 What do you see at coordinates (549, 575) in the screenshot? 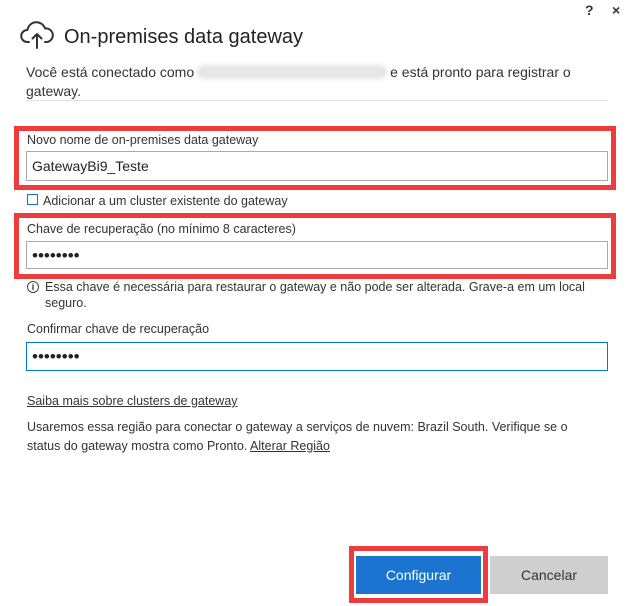
I see `cancel-button: Cancelar` at bounding box center [549, 575].